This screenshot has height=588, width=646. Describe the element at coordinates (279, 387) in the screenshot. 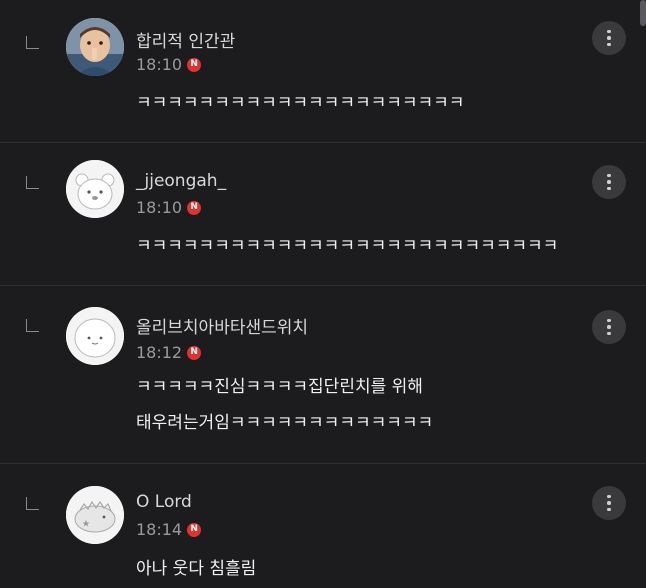

I see `comment-text-line: ㅋㅋㅋㅋㅋ진심ㅋㅋㅋㅋ집단린치를 위해` at that location.